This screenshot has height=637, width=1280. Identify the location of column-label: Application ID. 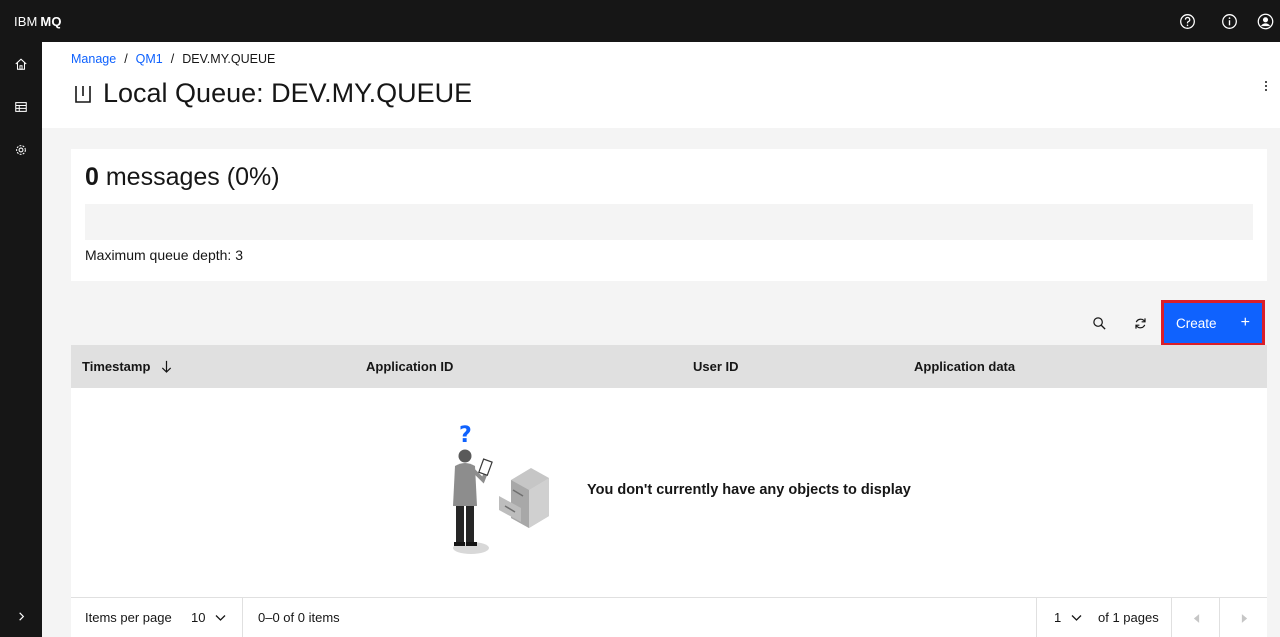
(410, 366).